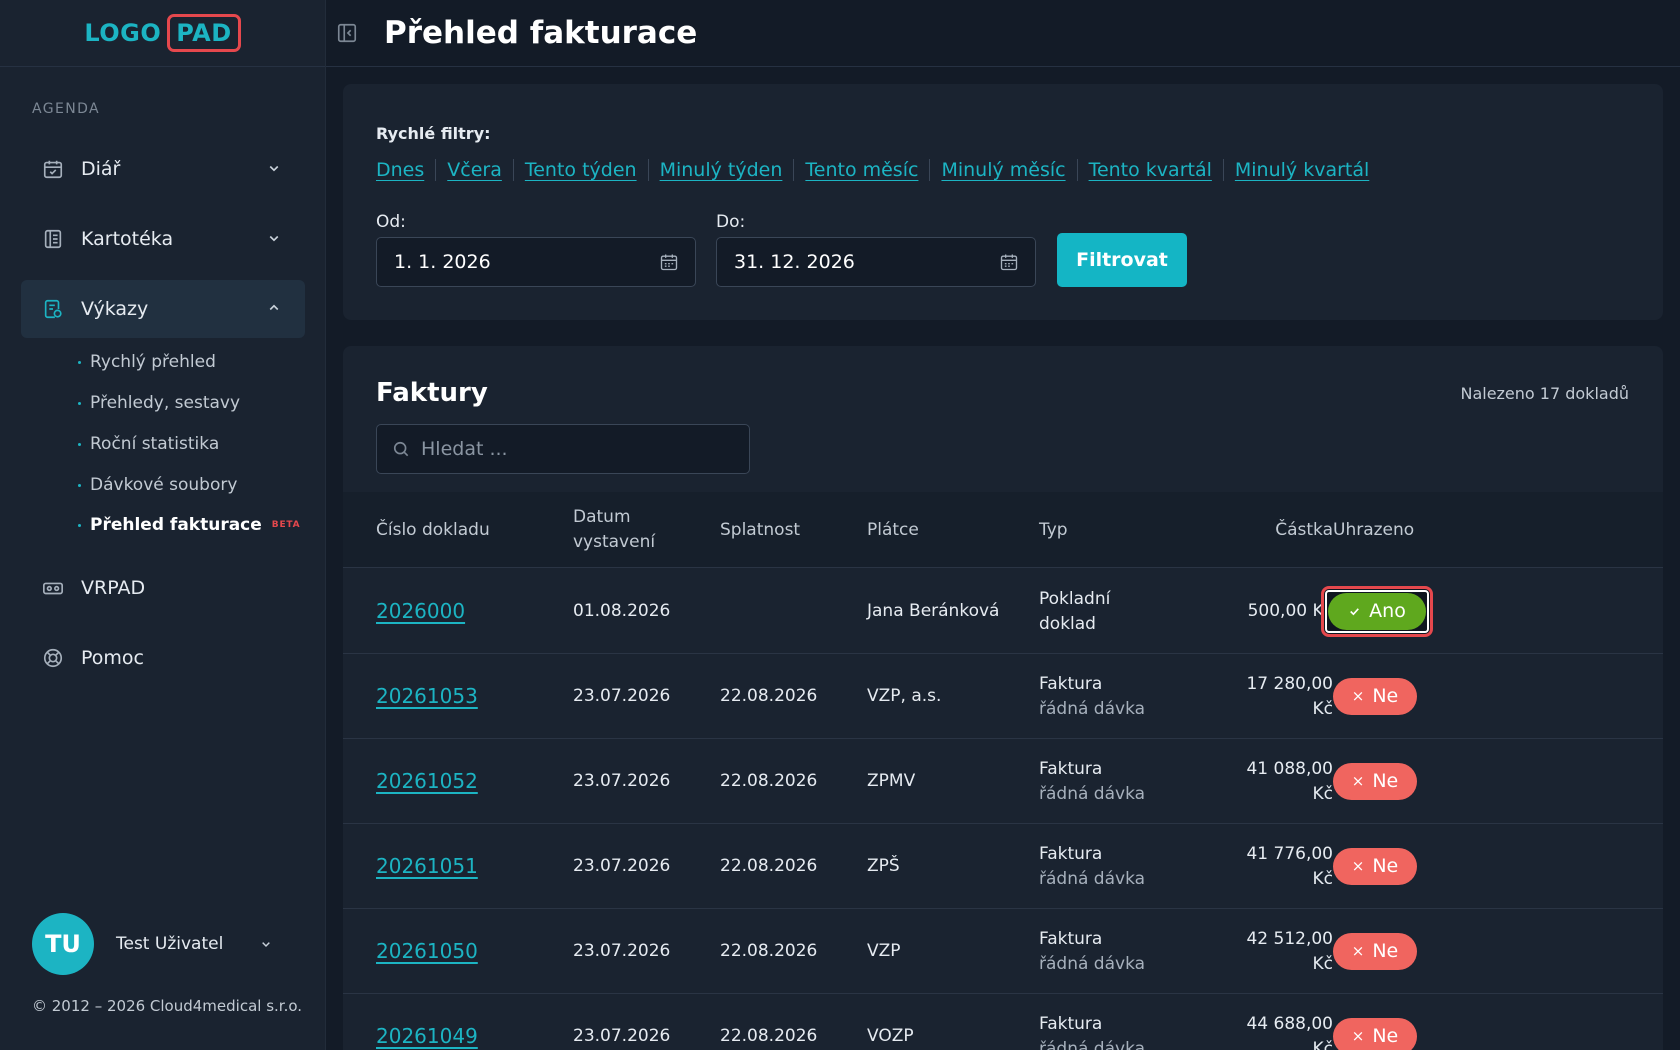 The width and height of the screenshot is (1680, 1050). What do you see at coordinates (1053, 530) in the screenshot?
I see `column-header-type: Typ` at bounding box center [1053, 530].